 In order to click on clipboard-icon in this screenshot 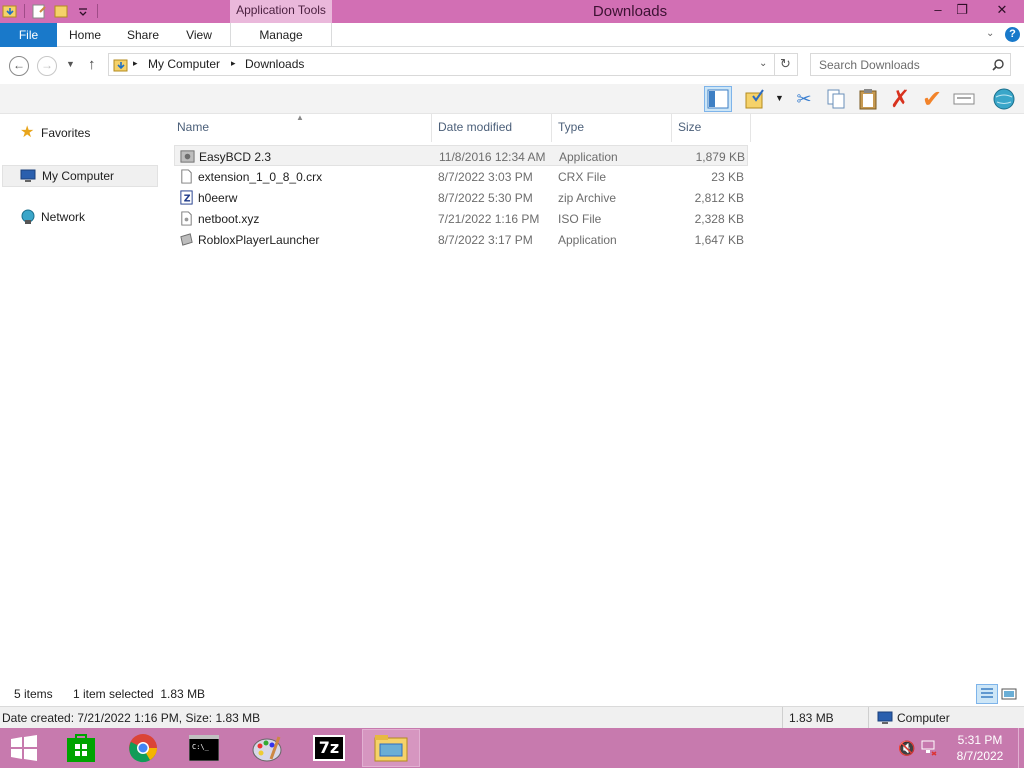, I will do `click(868, 99)`.